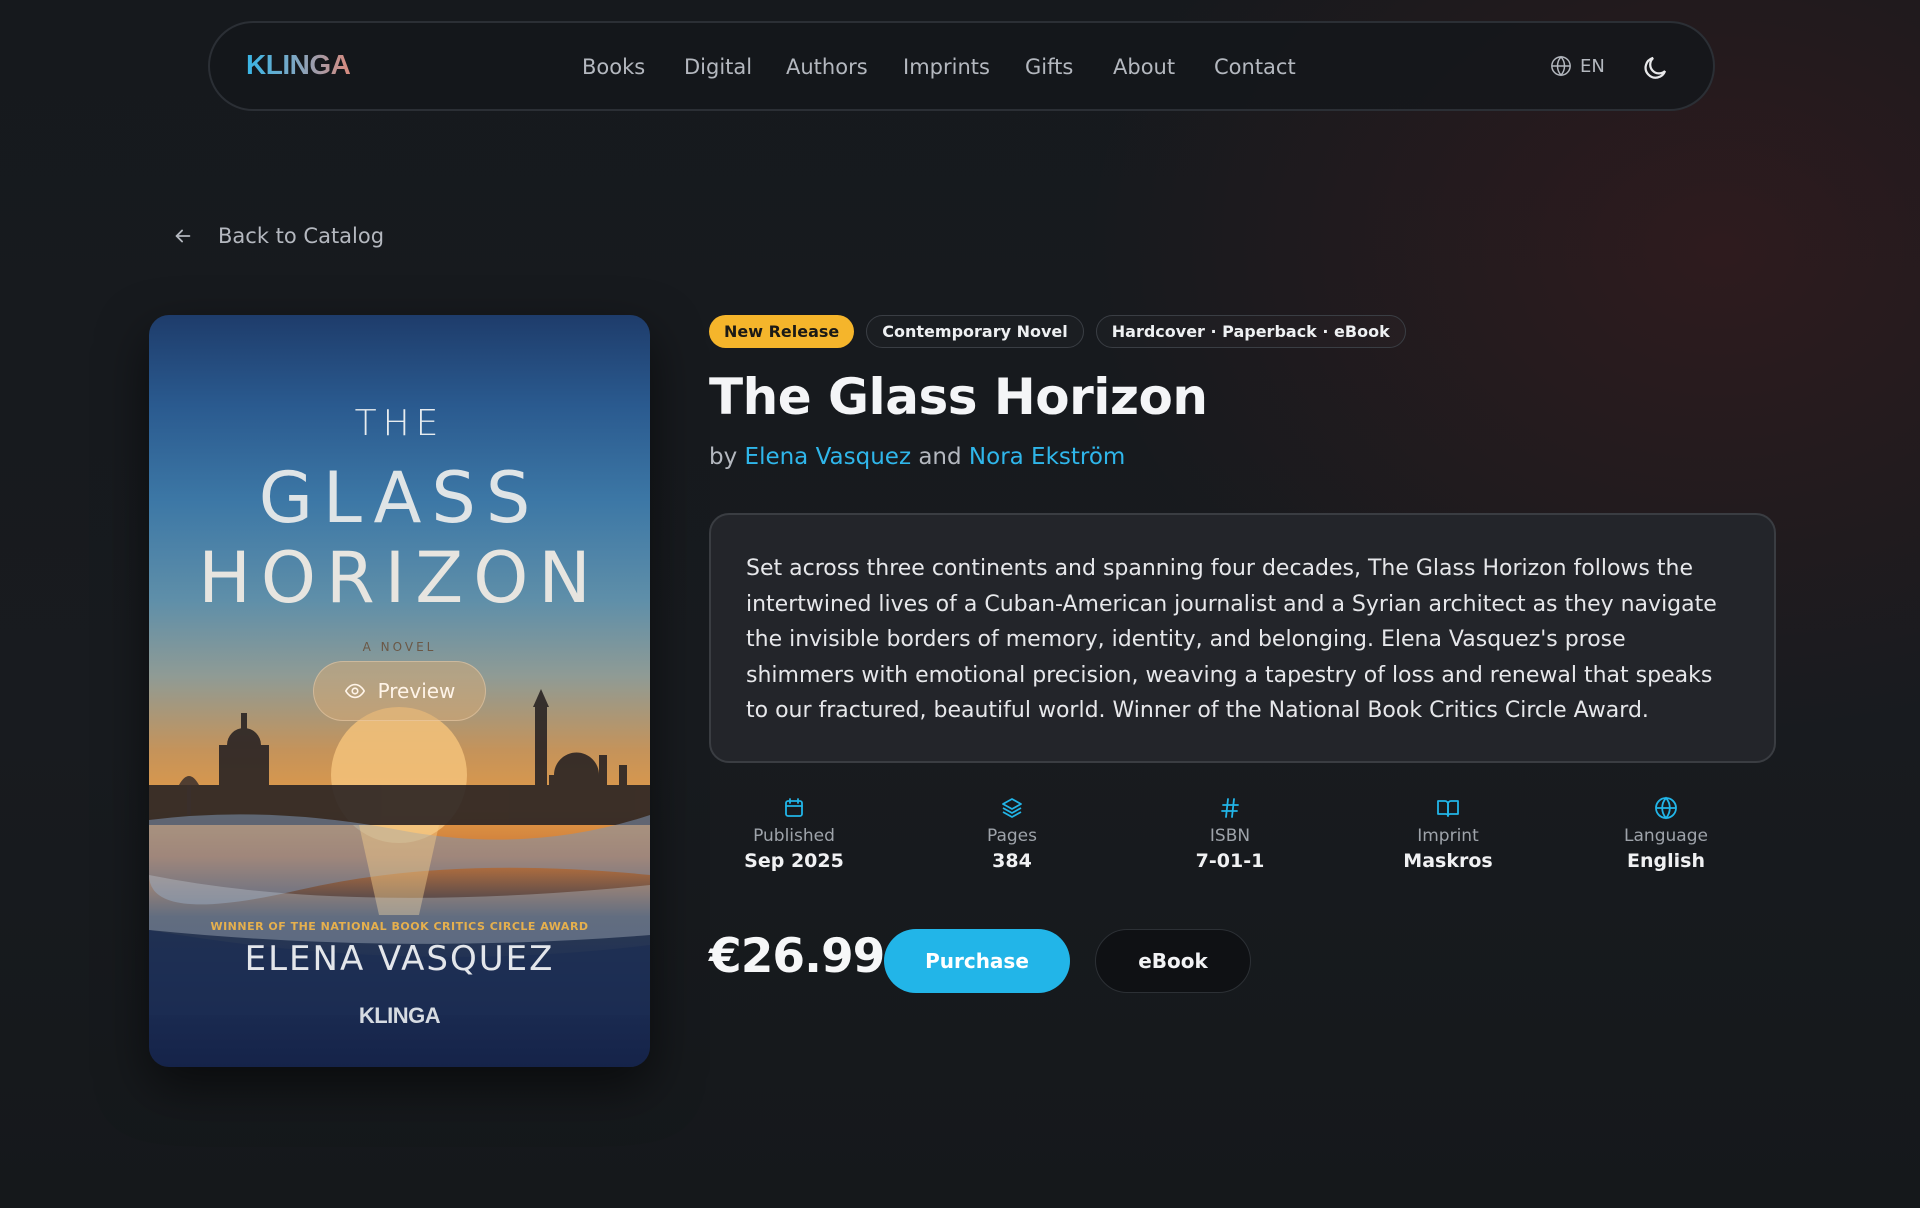 This screenshot has width=1920, height=1208. Describe the element at coordinates (399, 423) in the screenshot. I see `cover-title-the: THE` at that location.